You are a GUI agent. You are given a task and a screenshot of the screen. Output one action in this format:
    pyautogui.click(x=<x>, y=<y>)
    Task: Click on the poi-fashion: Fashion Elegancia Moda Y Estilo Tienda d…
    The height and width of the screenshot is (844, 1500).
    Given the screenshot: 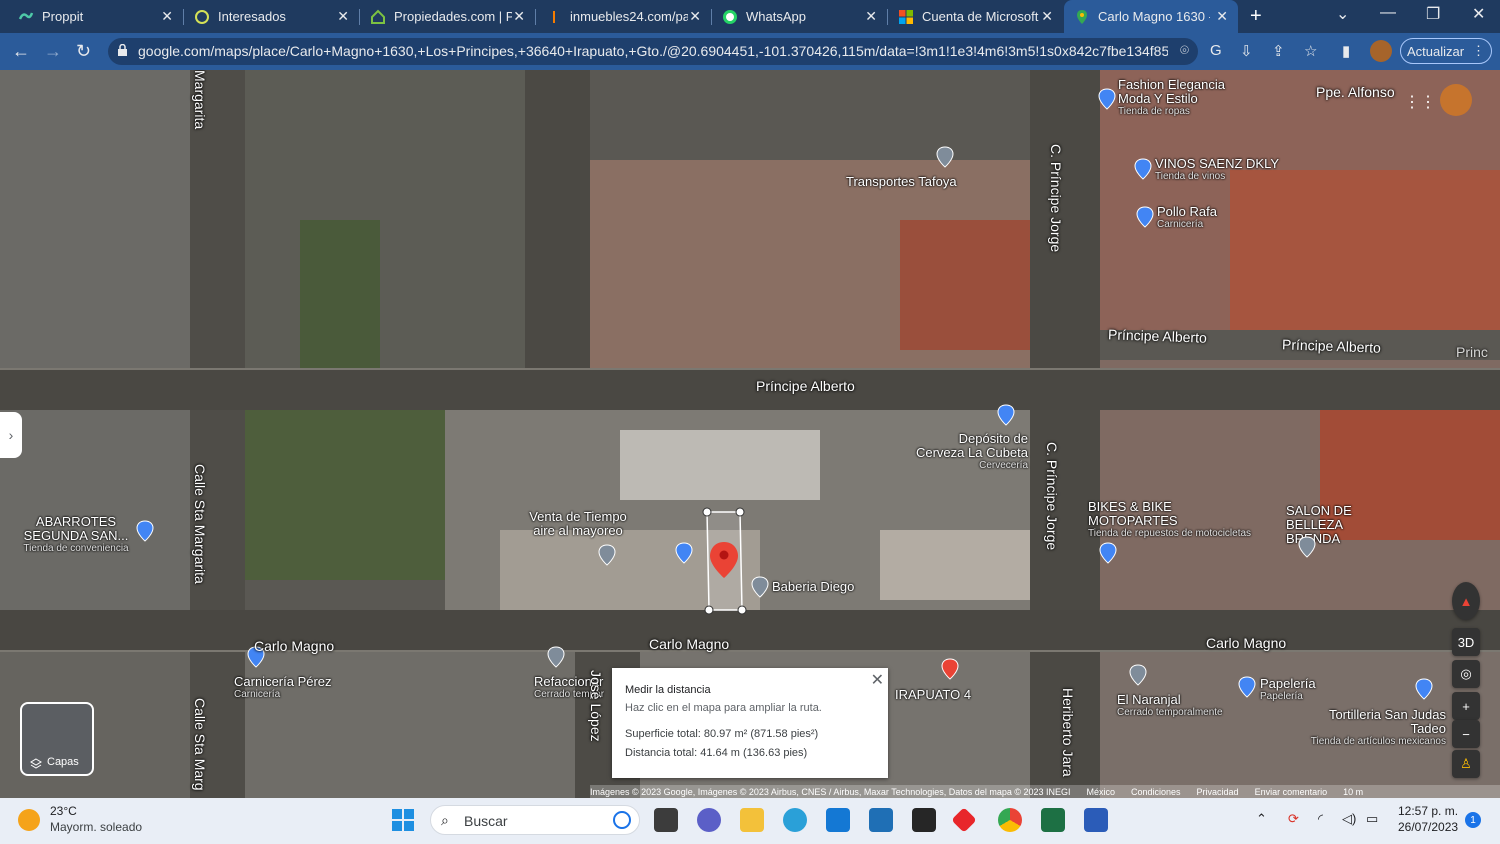 What is the action you would take?
    pyautogui.click(x=1173, y=98)
    